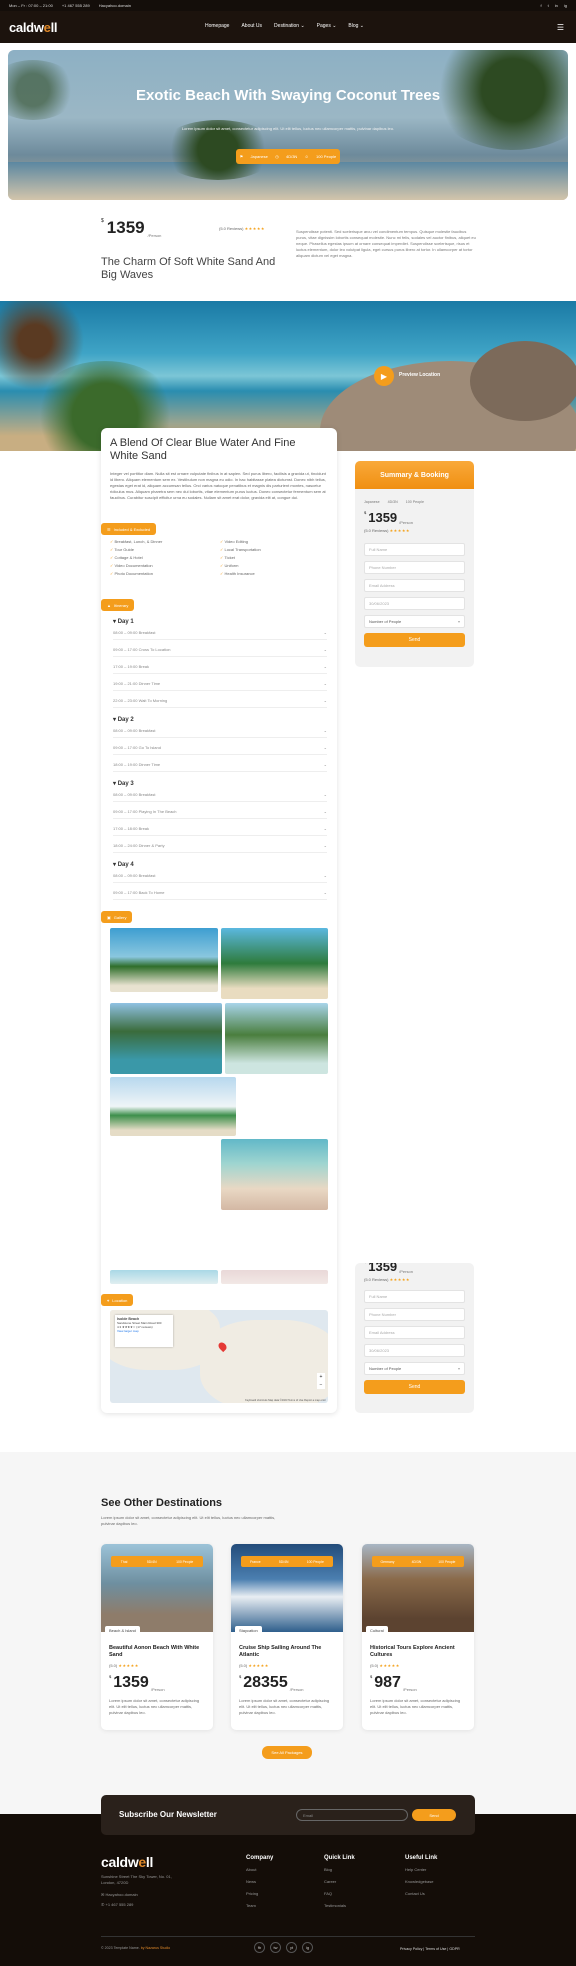 The height and width of the screenshot is (1966, 576). What do you see at coordinates (220, 748) in the screenshot?
I see `itinerary-item: 09:00 – 17:00 Go To Island ⌄` at bounding box center [220, 748].